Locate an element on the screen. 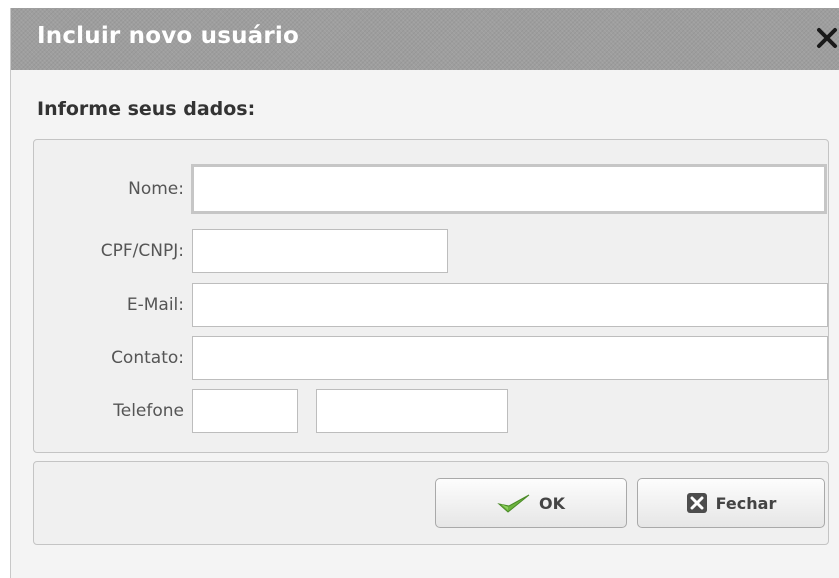 Image resolution: width=839 pixels, height=578 pixels. row-cpf-cnpj: CPF/CNPJ: is located at coordinates (432, 251).